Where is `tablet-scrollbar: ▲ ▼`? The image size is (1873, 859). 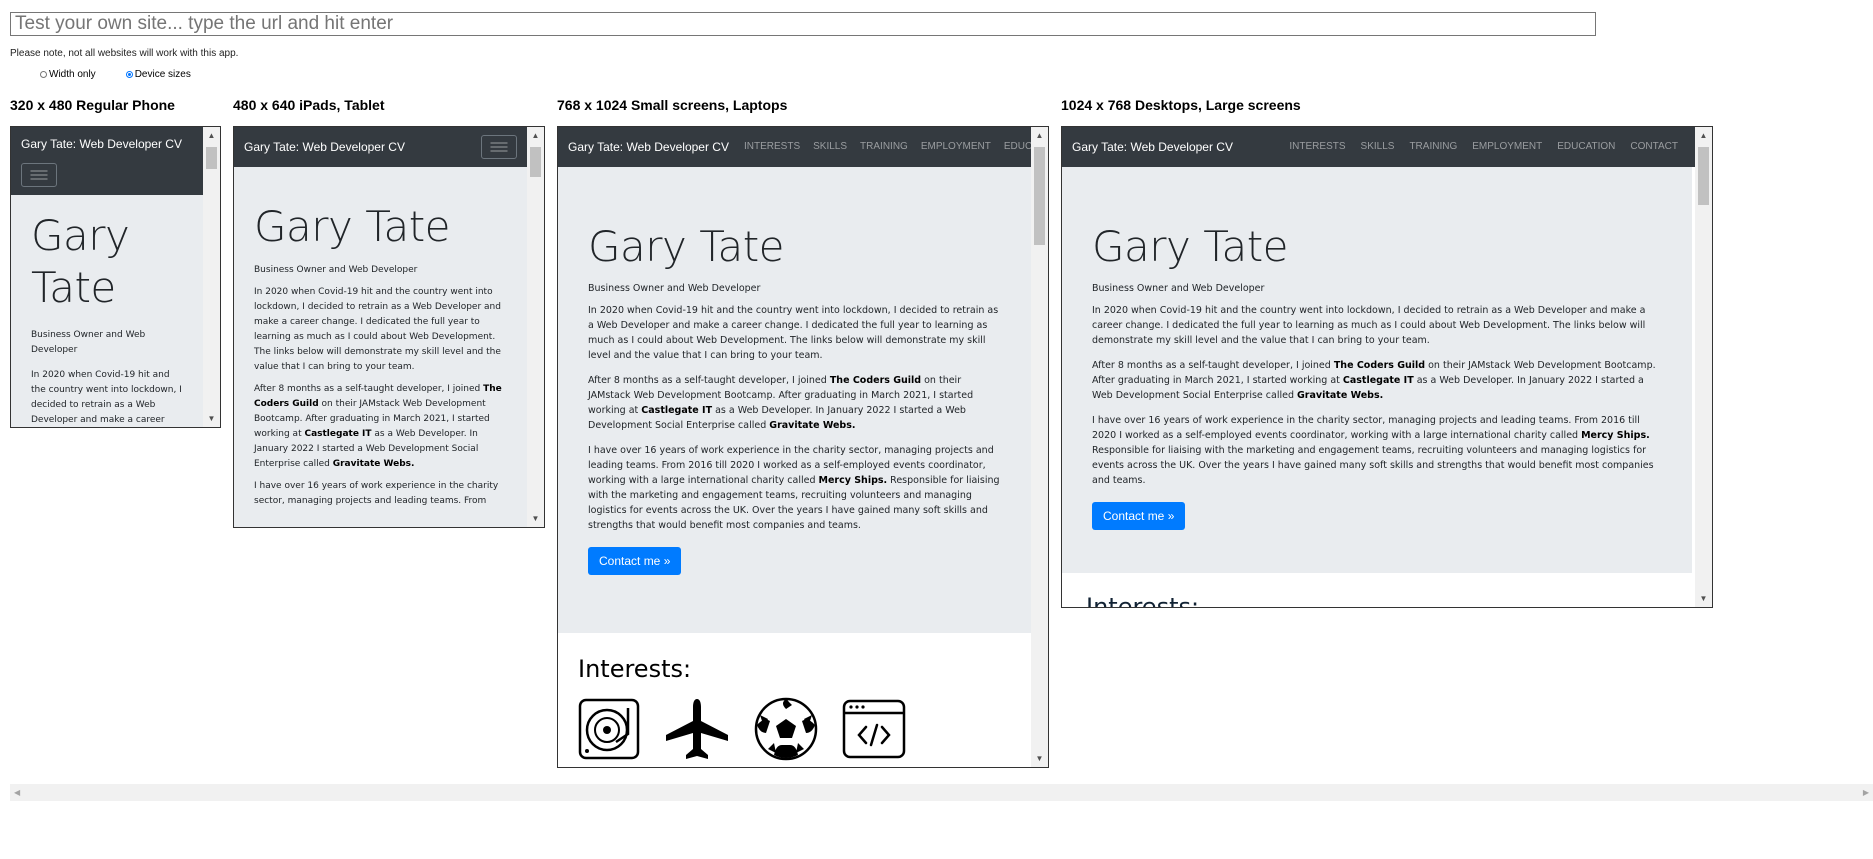 tablet-scrollbar: ▲ ▼ is located at coordinates (535, 327).